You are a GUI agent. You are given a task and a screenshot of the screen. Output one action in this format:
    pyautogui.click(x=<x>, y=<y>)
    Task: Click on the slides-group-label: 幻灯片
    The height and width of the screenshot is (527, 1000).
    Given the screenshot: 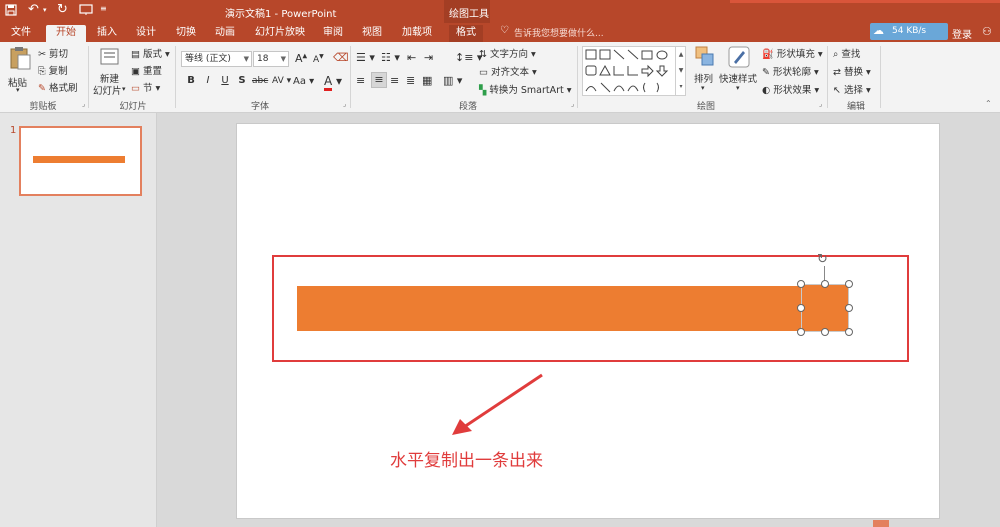 What is the action you would take?
    pyautogui.click(x=133, y=107)
    